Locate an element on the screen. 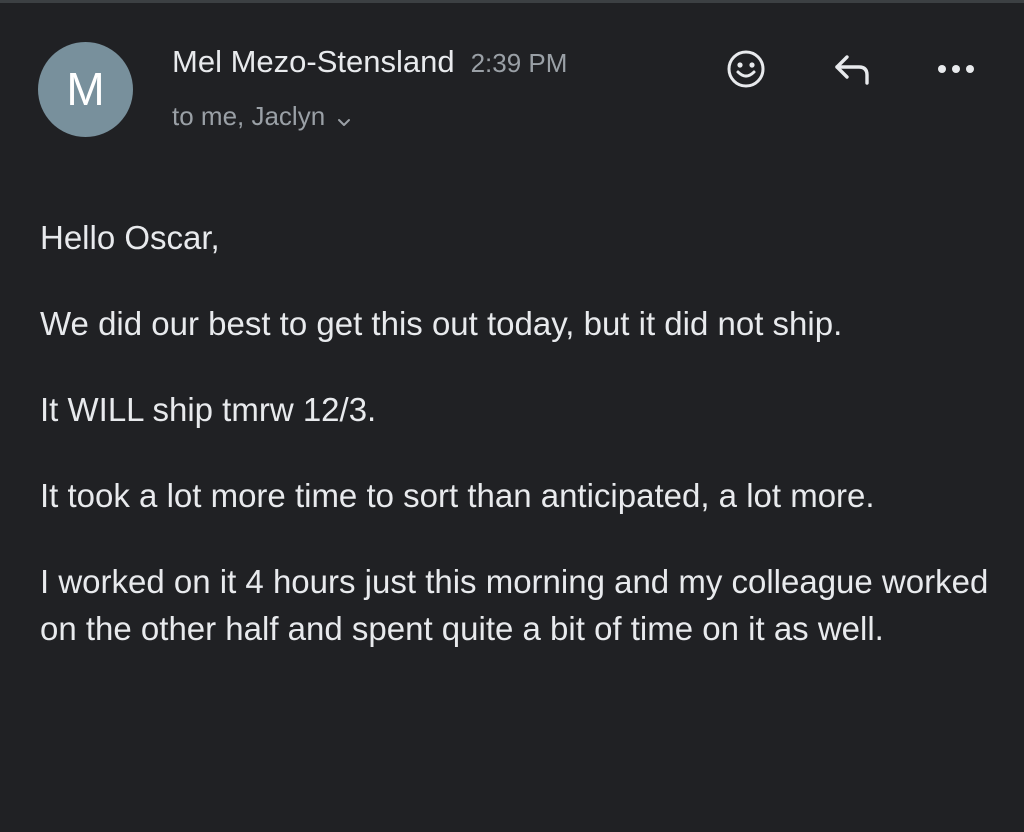  sender-line: Mel Mezo-Stensland 2:39 PM is located at coordinates (369, 62).